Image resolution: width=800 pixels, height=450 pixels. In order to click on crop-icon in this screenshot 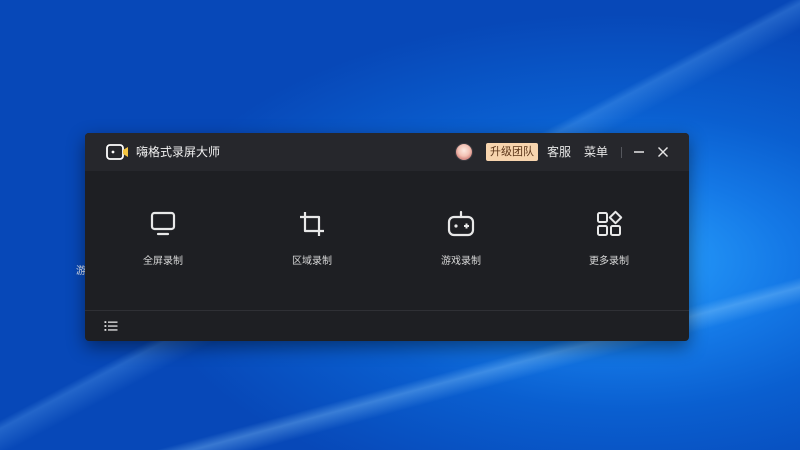, I will do `click(312, 224)`.